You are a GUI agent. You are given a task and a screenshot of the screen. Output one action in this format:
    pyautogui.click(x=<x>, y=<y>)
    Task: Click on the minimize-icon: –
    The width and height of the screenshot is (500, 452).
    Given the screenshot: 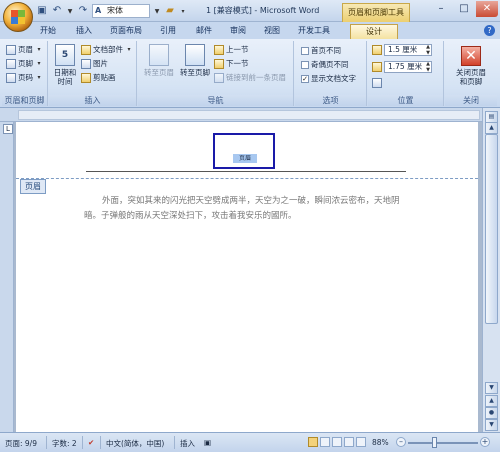 What is the action you would take?
    pyautogui.click(x=441, y=9)
    